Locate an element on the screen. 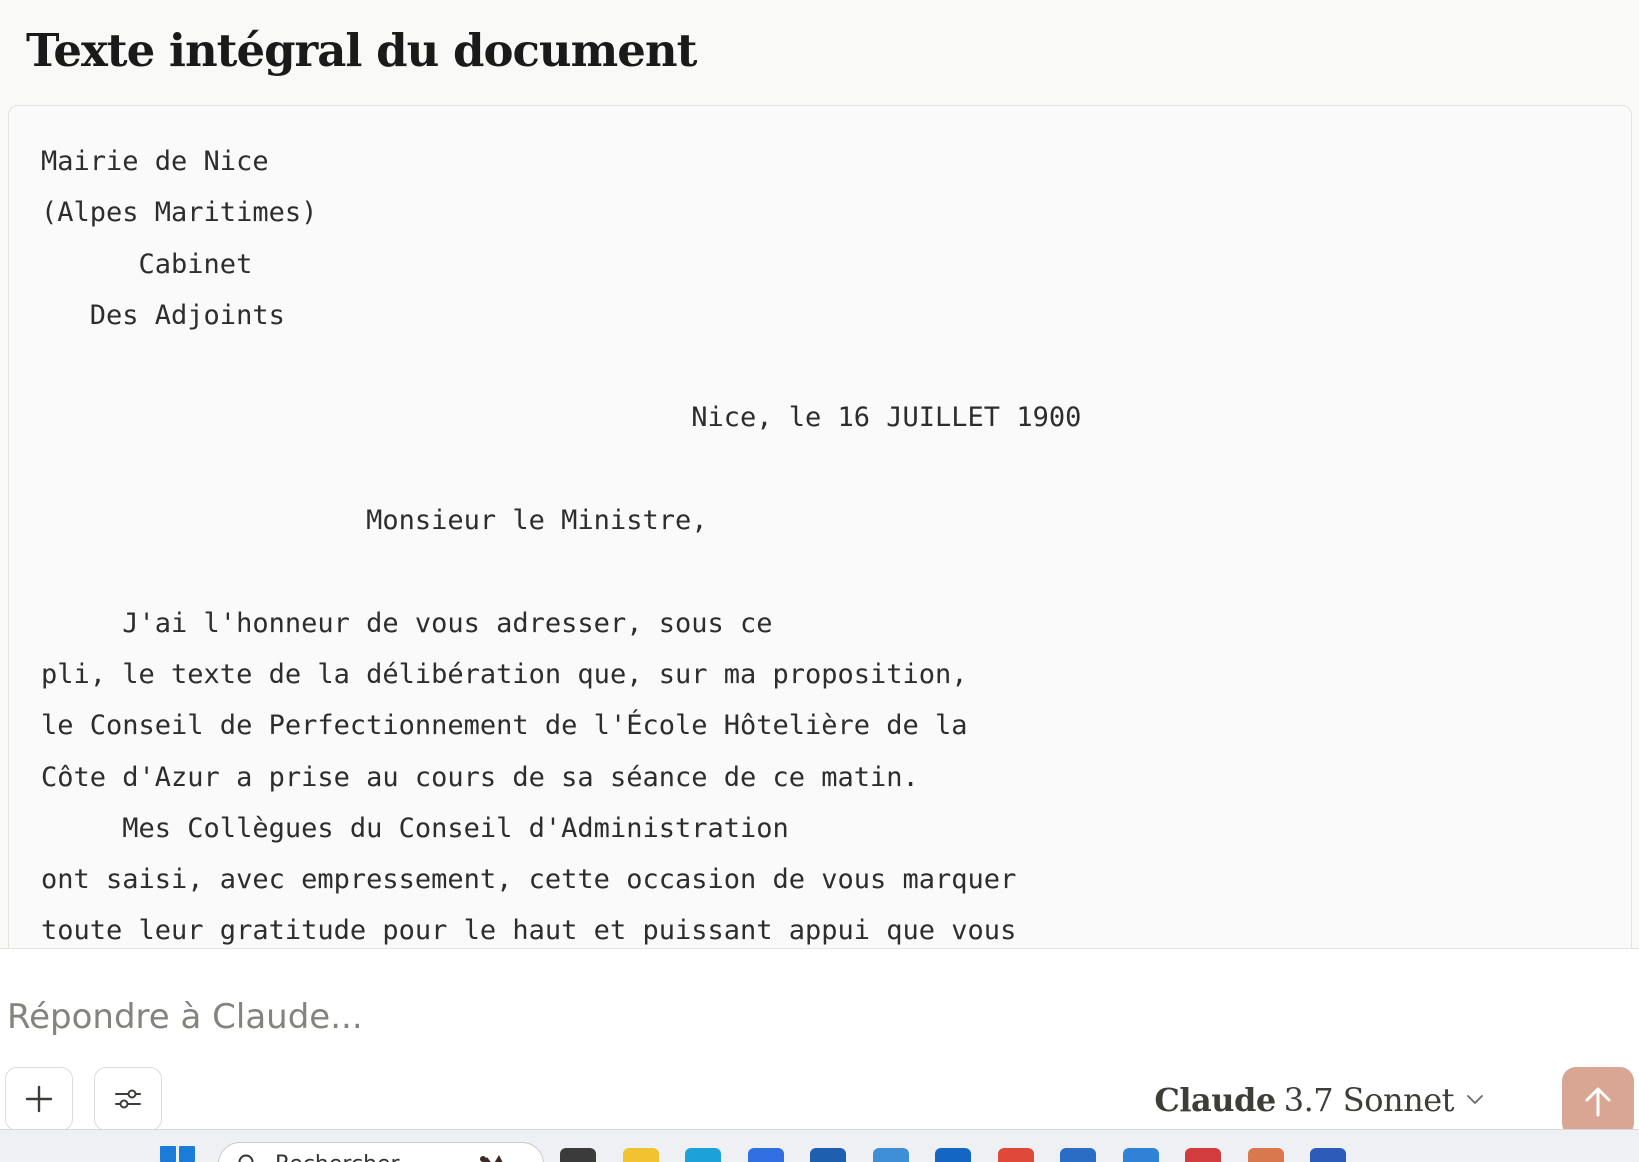  chevron-down-icon is located at coordinates (1475, 1099).